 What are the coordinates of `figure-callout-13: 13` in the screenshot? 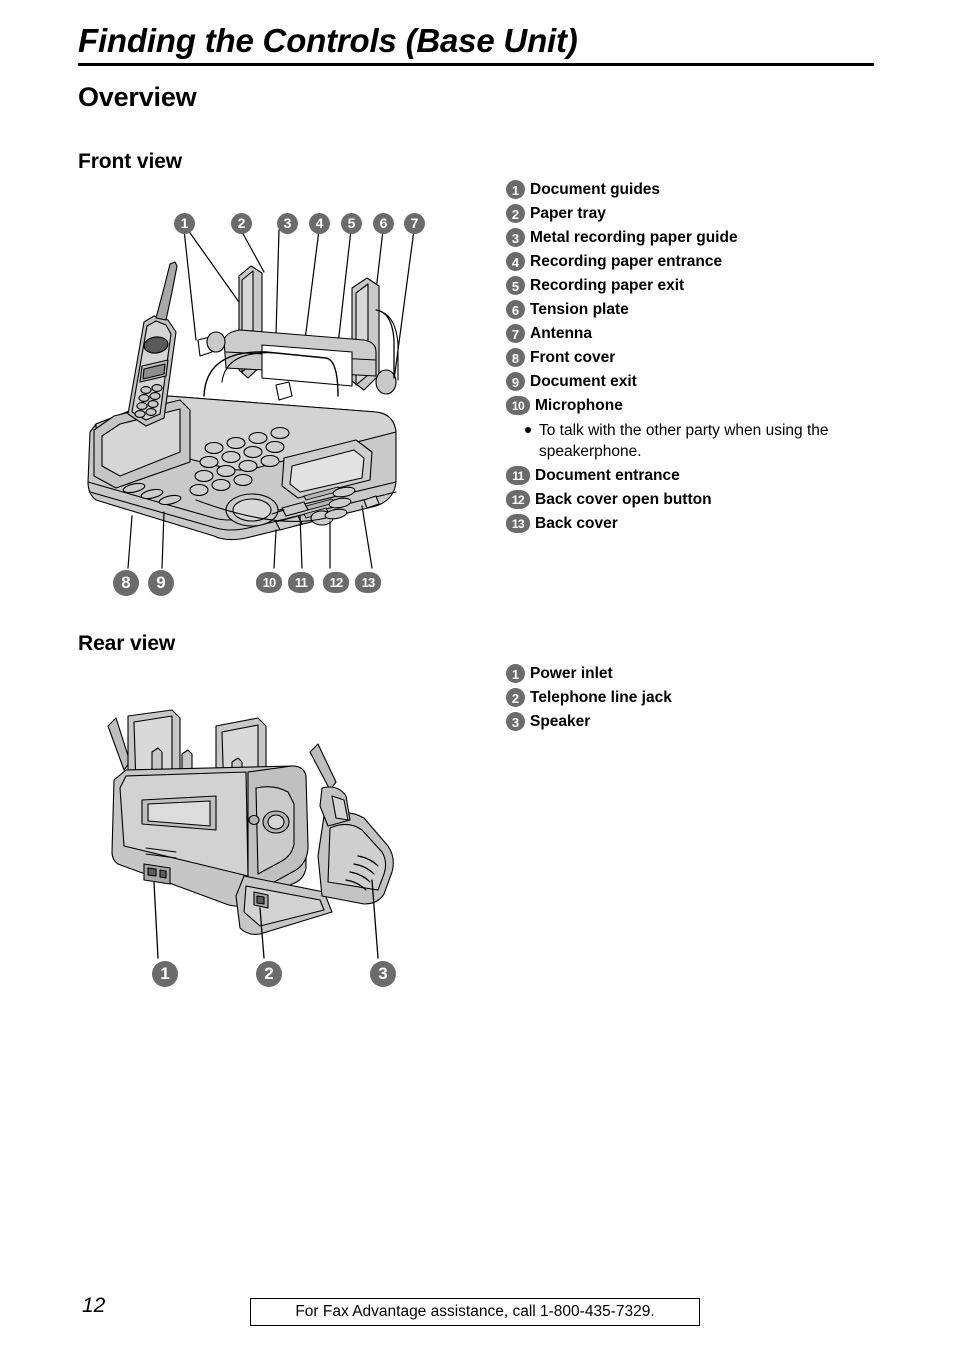 It's located at (368, 582).